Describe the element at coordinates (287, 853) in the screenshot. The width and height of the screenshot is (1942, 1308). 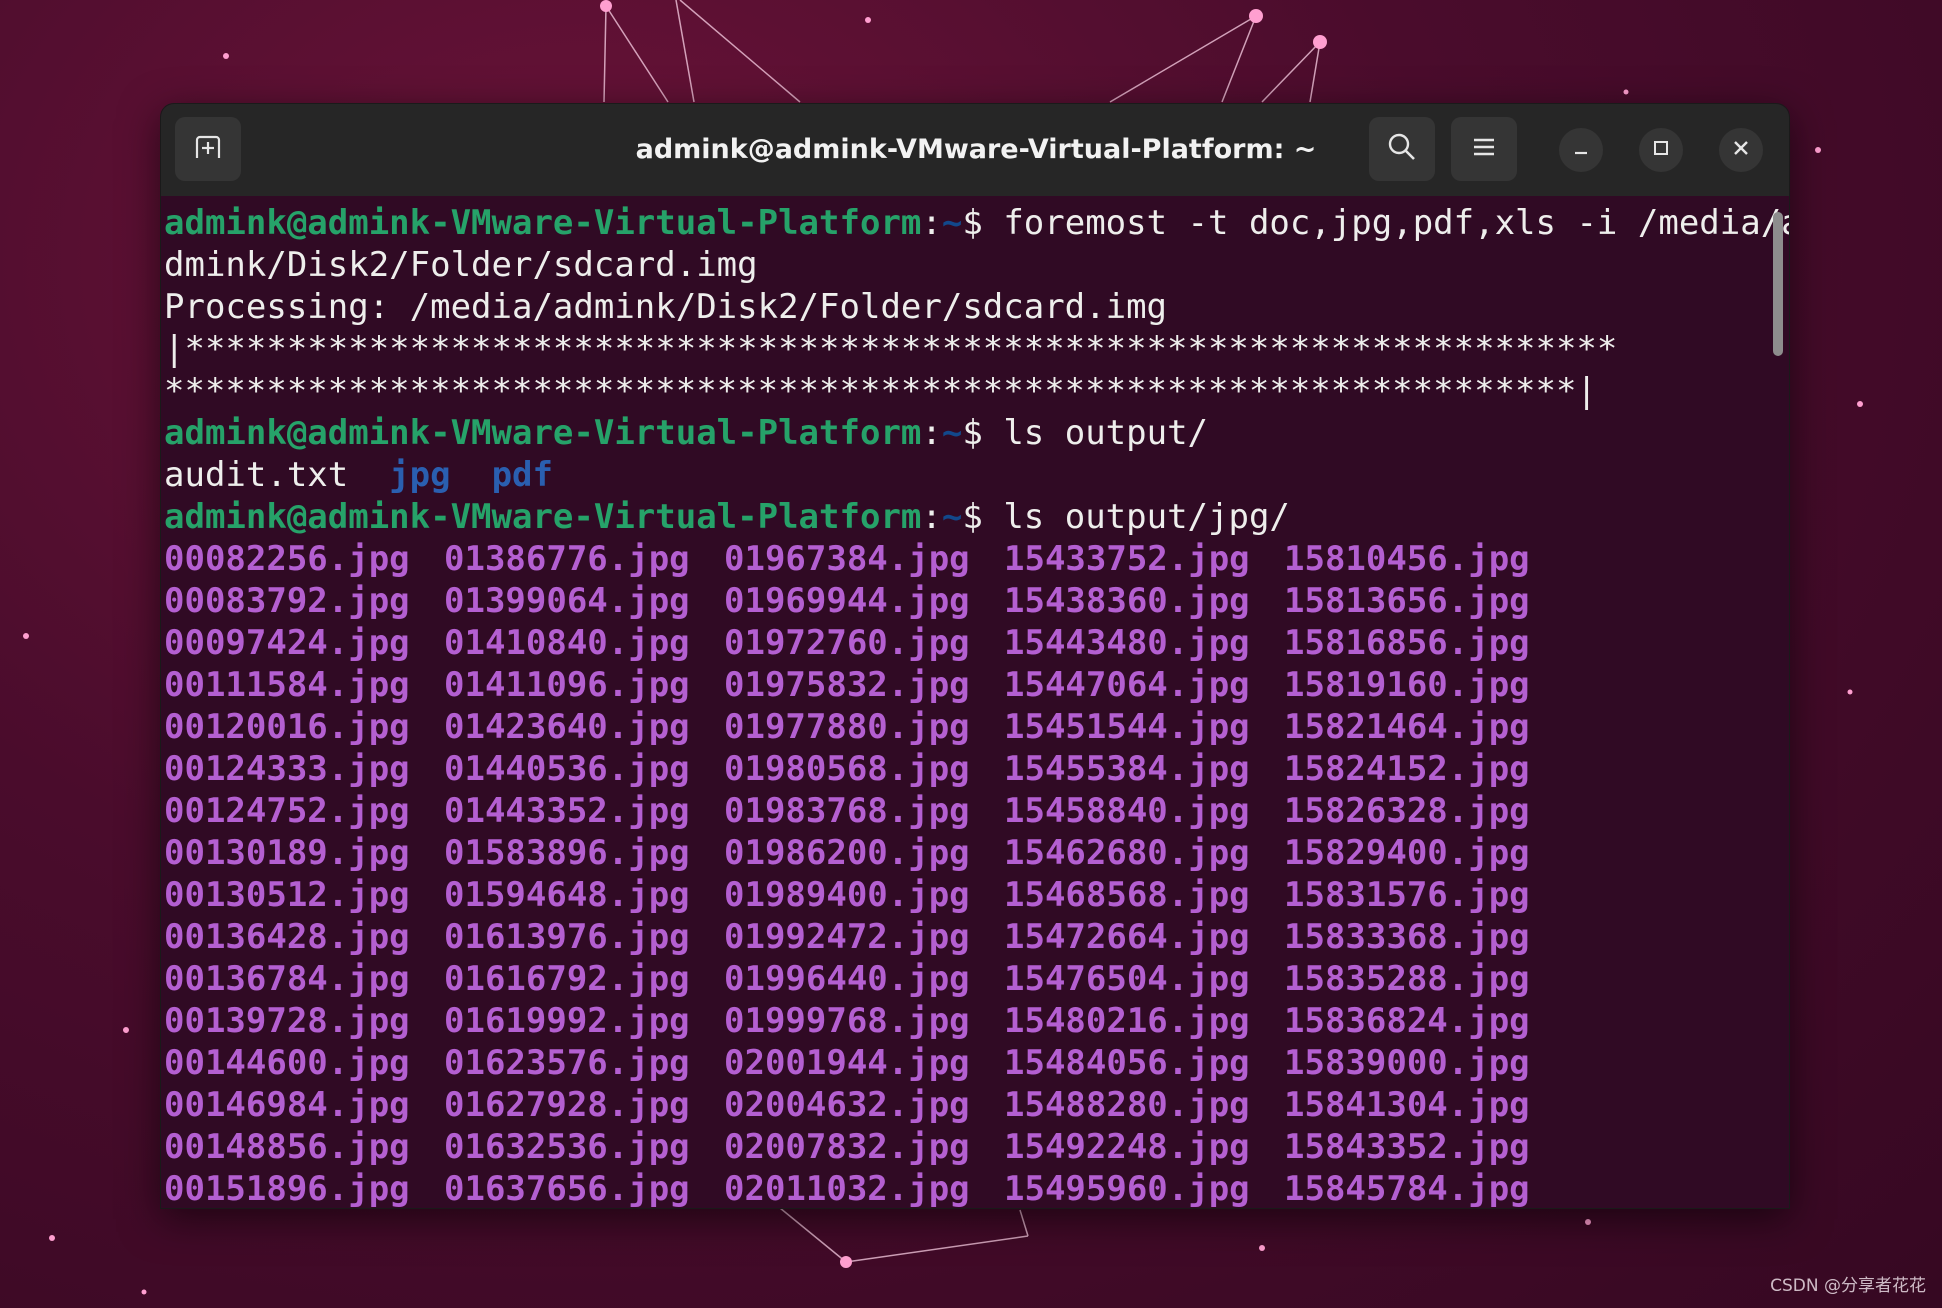
I see `jpg-file: 00130189.jpg` at that location.